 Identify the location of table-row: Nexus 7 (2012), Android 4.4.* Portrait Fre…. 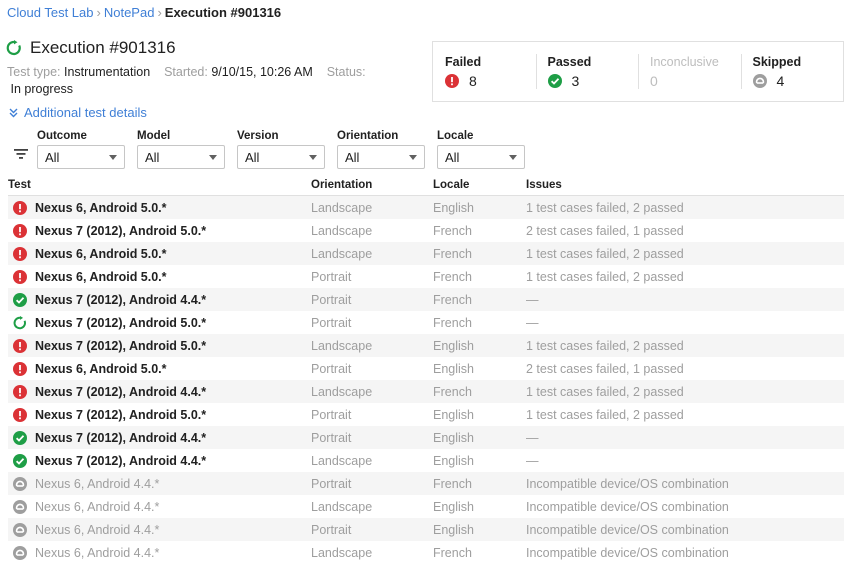
(426, 299).